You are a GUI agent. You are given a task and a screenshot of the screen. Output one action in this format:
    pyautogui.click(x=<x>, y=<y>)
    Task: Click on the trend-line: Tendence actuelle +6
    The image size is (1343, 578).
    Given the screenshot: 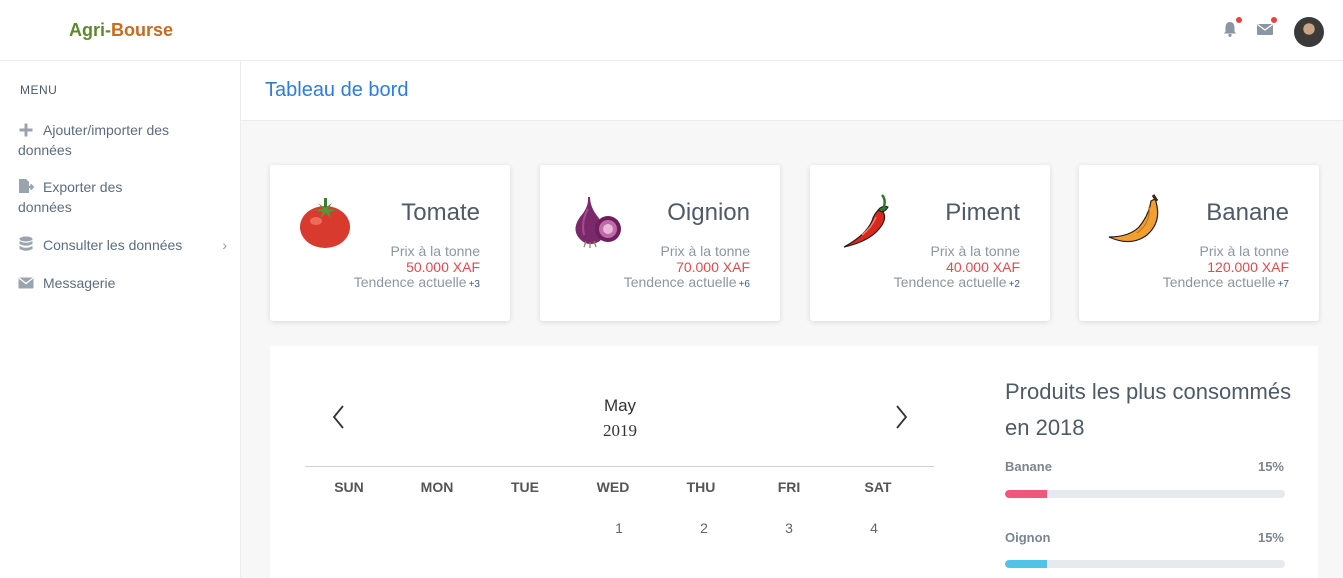 What is the action you would take?
    pyautogui.click(x=687, y=282)
    